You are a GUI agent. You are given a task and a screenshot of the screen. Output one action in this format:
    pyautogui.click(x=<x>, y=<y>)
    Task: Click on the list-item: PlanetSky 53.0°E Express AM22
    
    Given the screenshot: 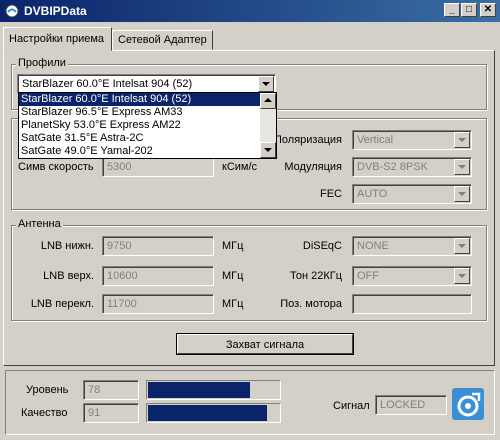 What is the action you would take?
    pyautogui.click(x=147, y=125)
    